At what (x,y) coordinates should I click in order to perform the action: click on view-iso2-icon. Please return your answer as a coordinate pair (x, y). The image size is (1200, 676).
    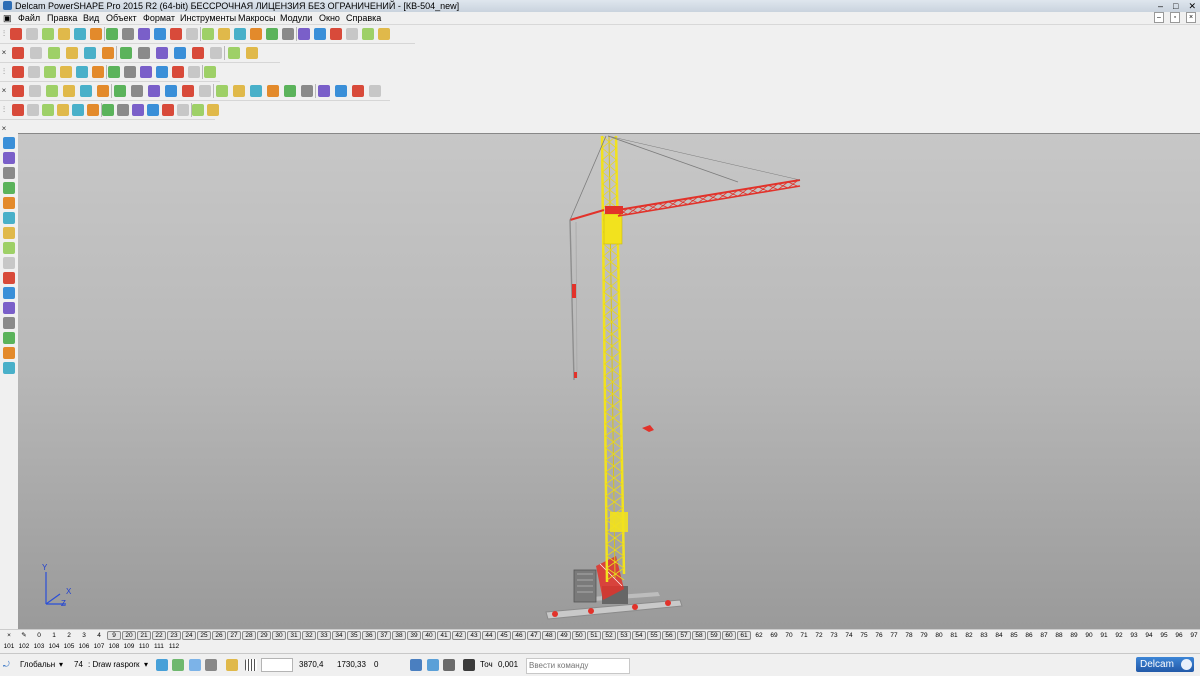
    Looking at the image, I should click on (90, 53).